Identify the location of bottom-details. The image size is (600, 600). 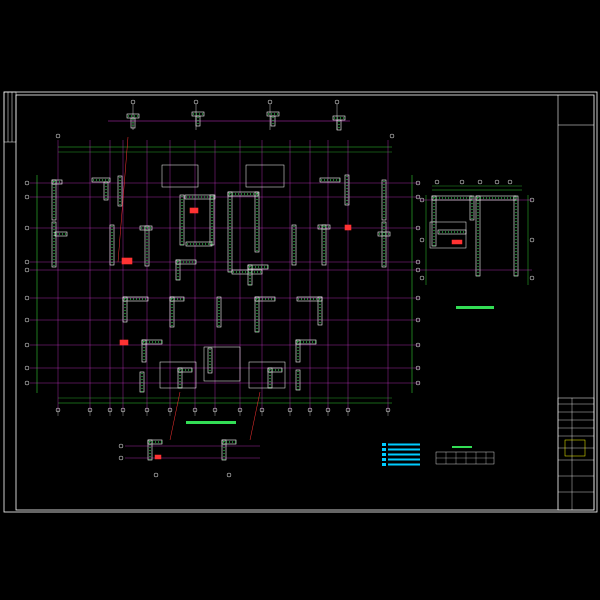
(189, 458).